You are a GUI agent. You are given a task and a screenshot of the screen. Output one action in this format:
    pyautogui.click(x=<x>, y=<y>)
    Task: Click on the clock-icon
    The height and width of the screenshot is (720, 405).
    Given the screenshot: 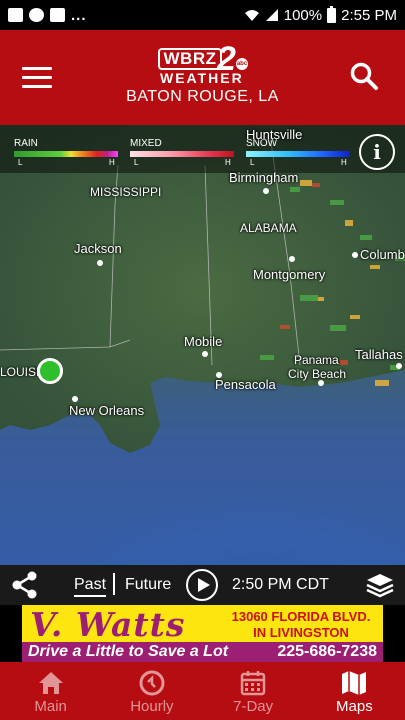 What is the action you would take?
    pyautogui.click(x=152, y=683)
    